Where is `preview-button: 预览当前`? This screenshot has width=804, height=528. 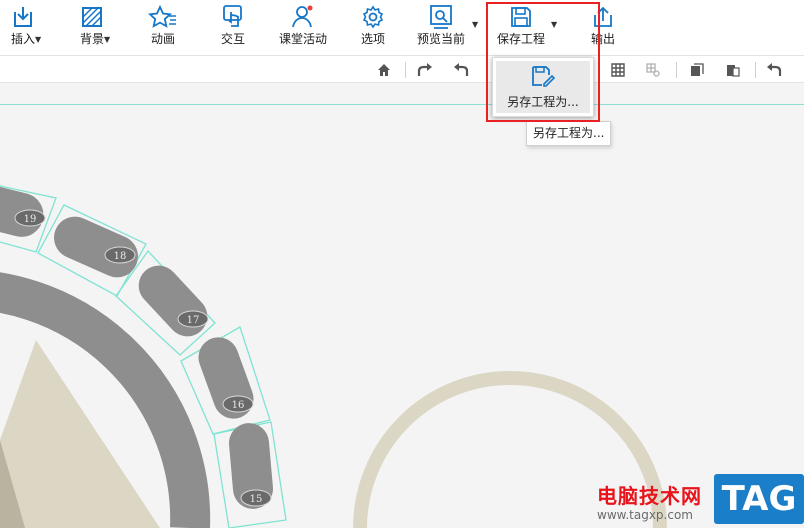
preview-button: 预览当前 is located at coordinates (441, 27).